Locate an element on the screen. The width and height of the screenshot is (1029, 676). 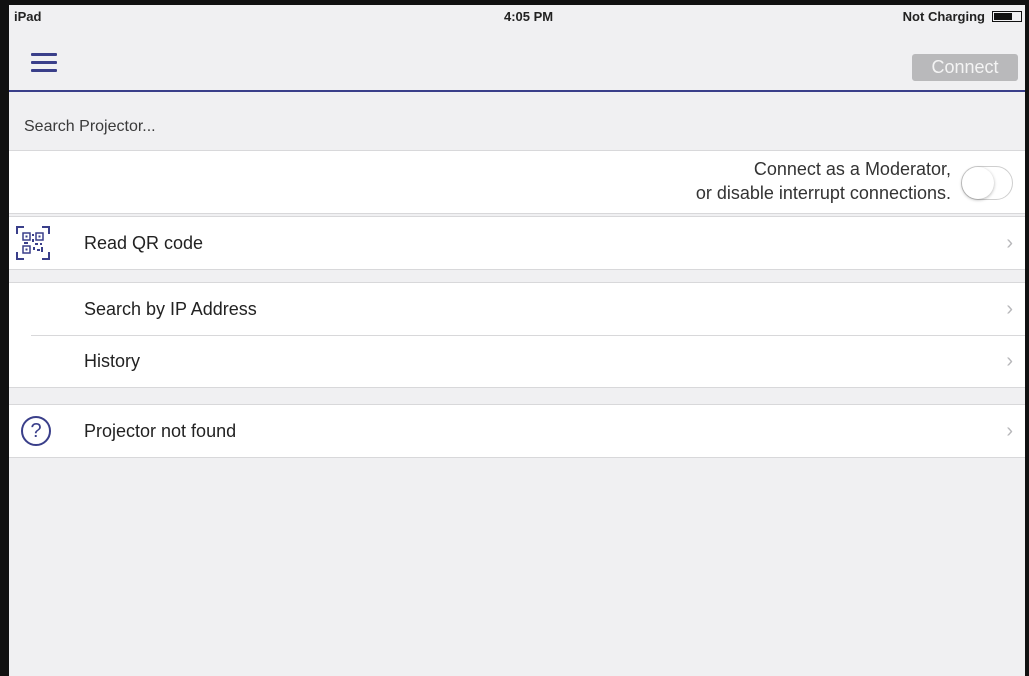
battery-icon is located at coordinates (1007, 16).